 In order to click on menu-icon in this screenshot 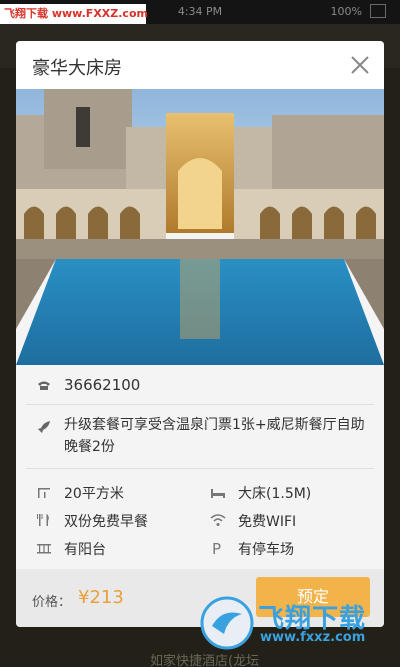, I will do `click(378, 11)`.